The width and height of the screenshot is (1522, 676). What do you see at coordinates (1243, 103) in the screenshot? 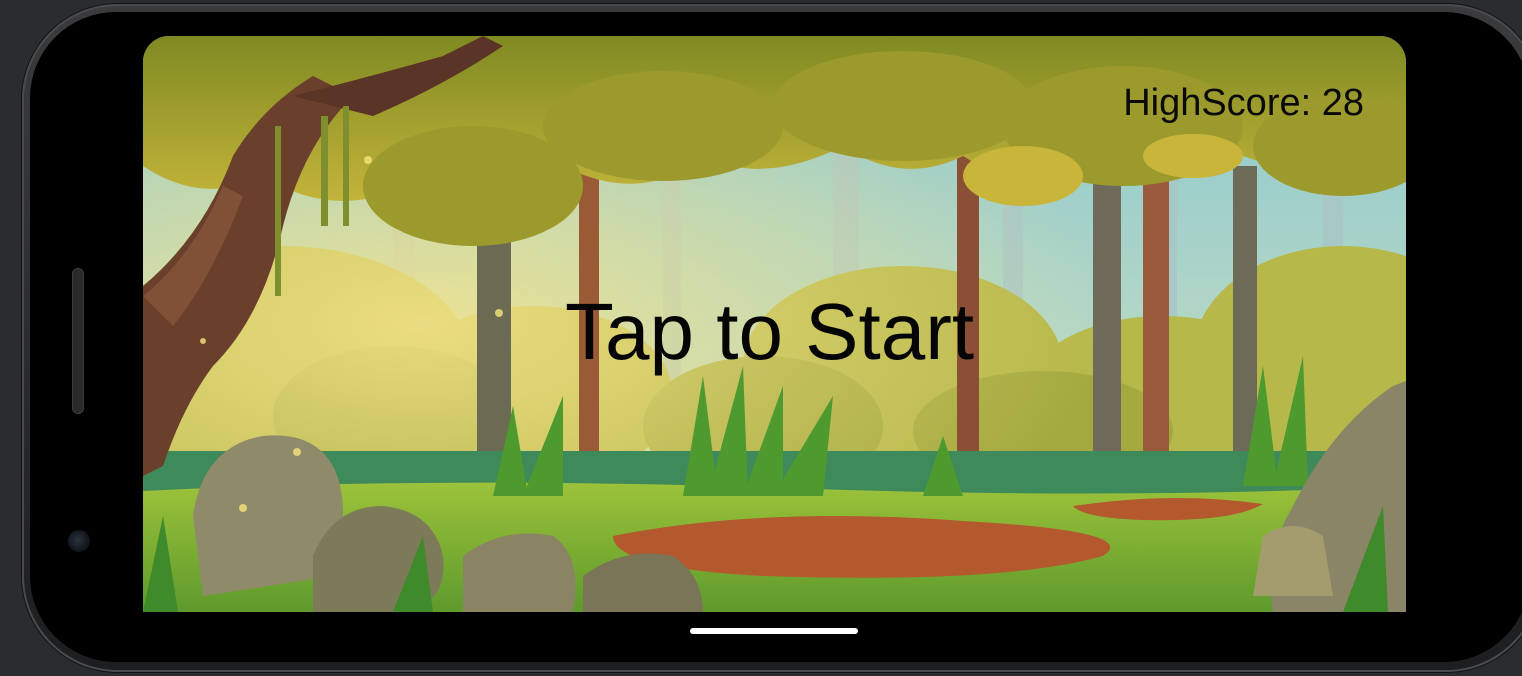
I see `highscore-label: HighScore: 28` at bounding box center [1243, 103].